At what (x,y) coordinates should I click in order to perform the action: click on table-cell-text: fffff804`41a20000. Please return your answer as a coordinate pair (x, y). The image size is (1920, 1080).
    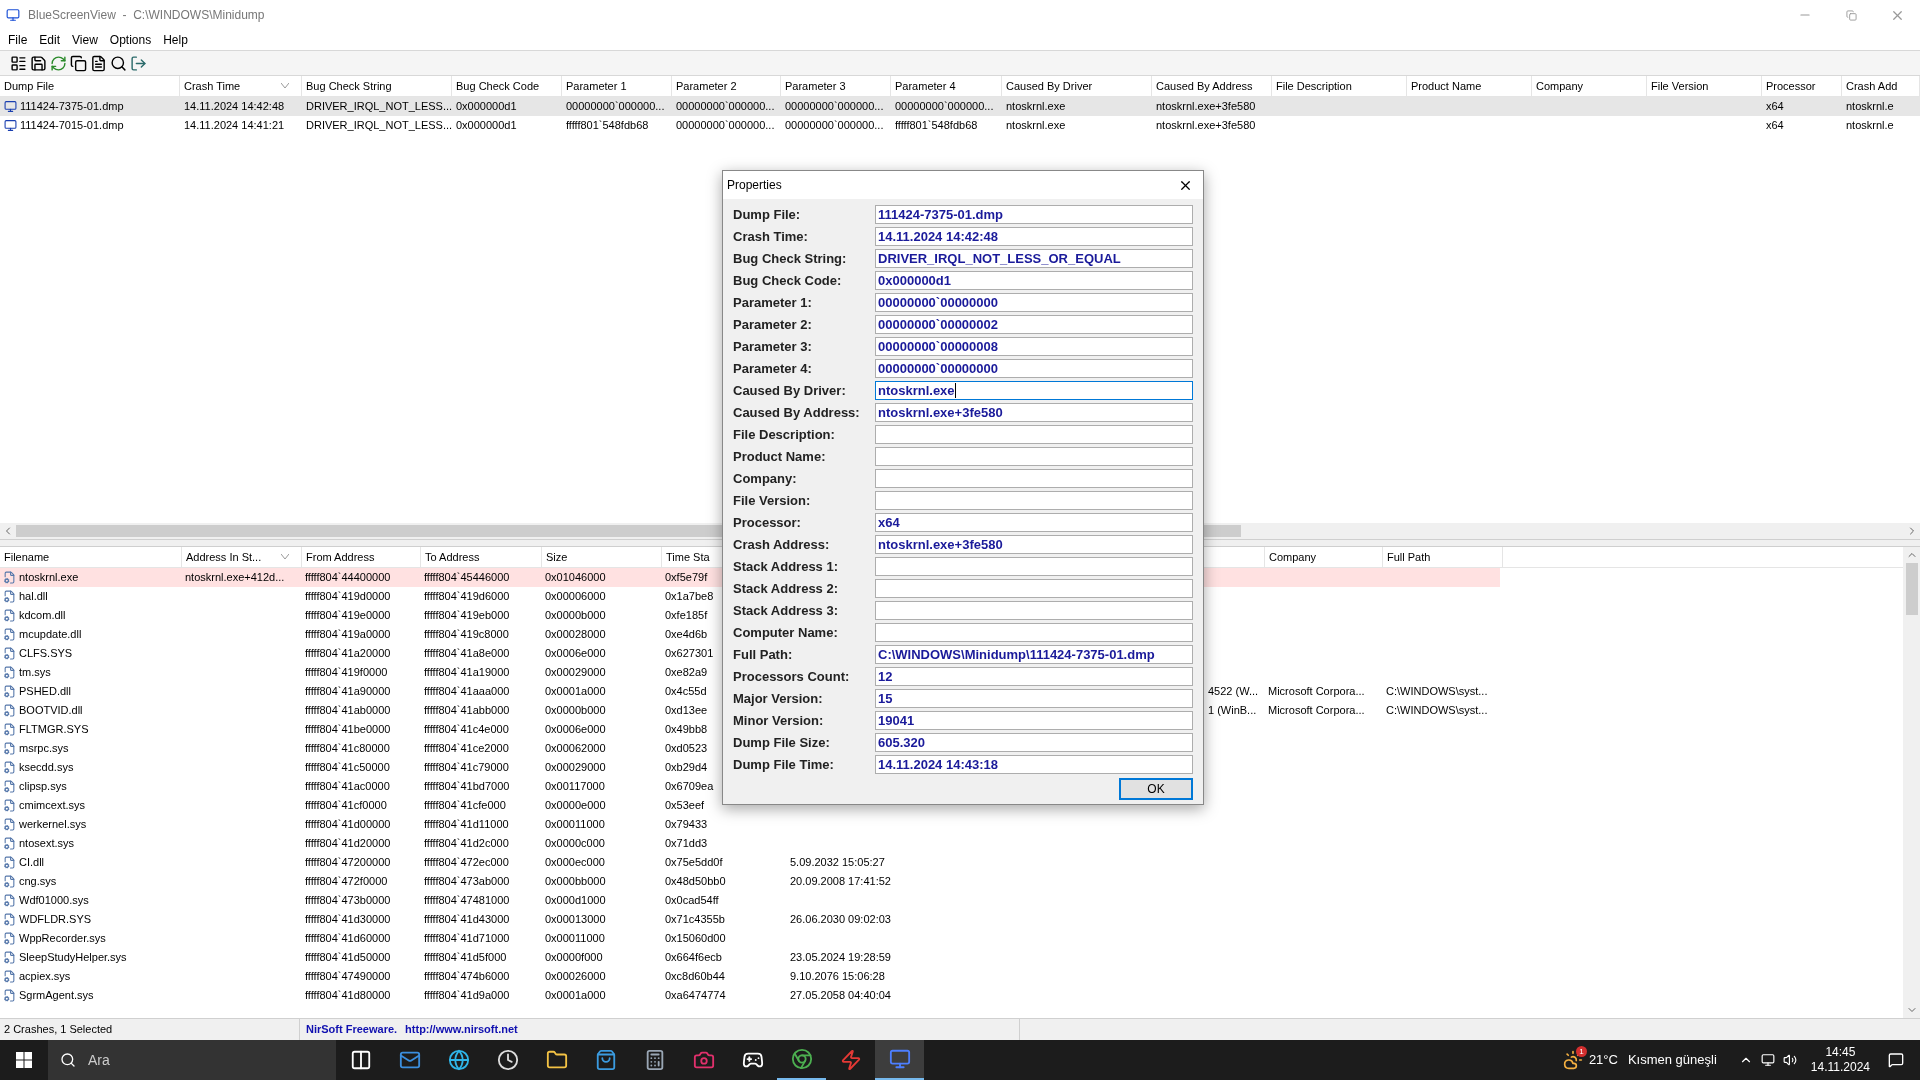
    Looking at the image, I should click on (348, 654).